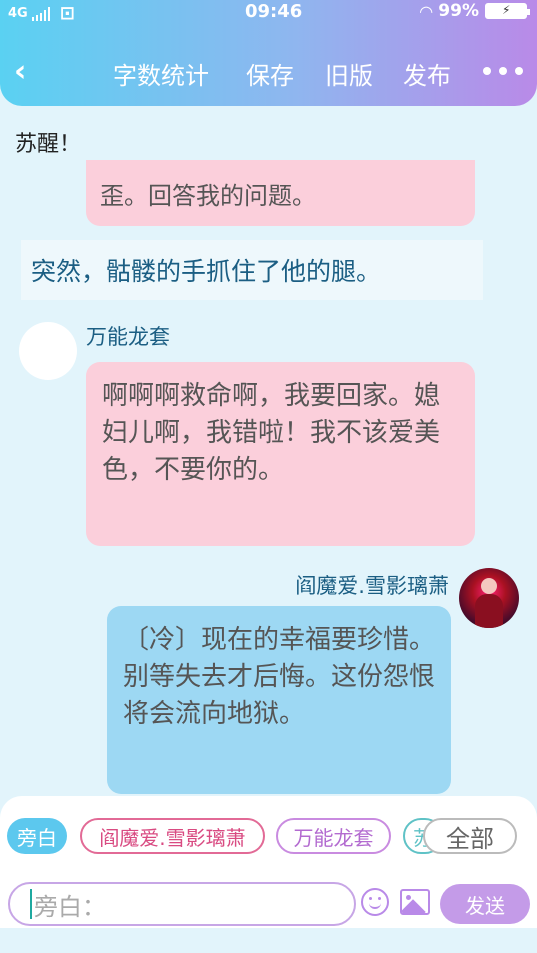 This screenshot has height=953, width=537. What do you see at coordinates (426, 11) in the screenshot?
I see `wifi-icon: ◠` at bounding box center [426, 11].